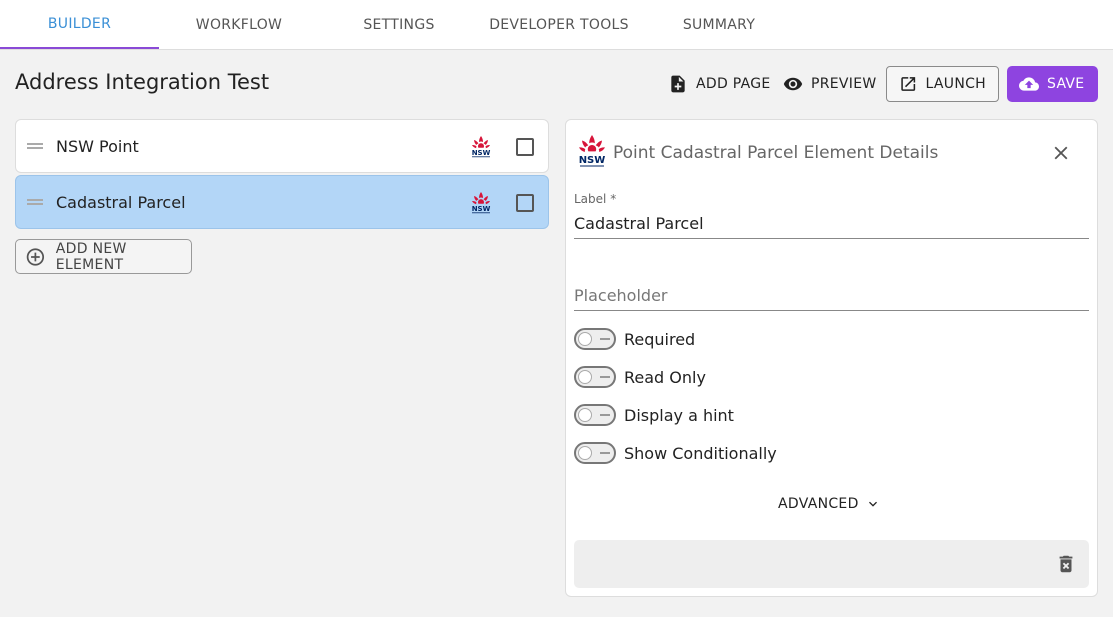  I want to click on delete-element-bar, so click(831, 564).